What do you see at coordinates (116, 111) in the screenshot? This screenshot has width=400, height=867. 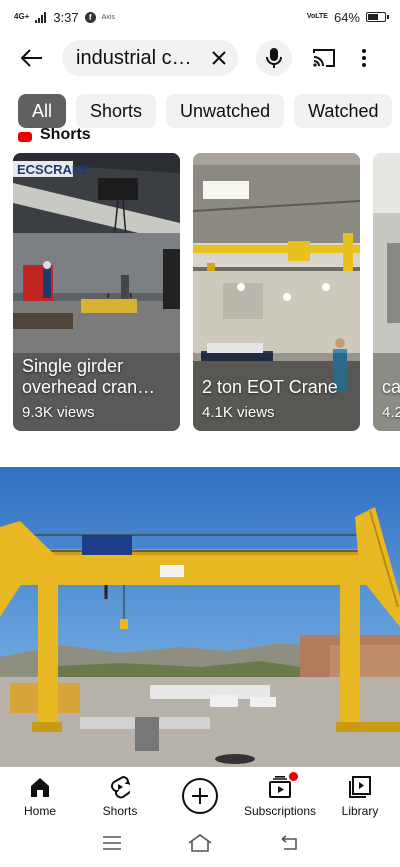 I see `chip-shorts: Shorts` at bounding box center [116, 111].